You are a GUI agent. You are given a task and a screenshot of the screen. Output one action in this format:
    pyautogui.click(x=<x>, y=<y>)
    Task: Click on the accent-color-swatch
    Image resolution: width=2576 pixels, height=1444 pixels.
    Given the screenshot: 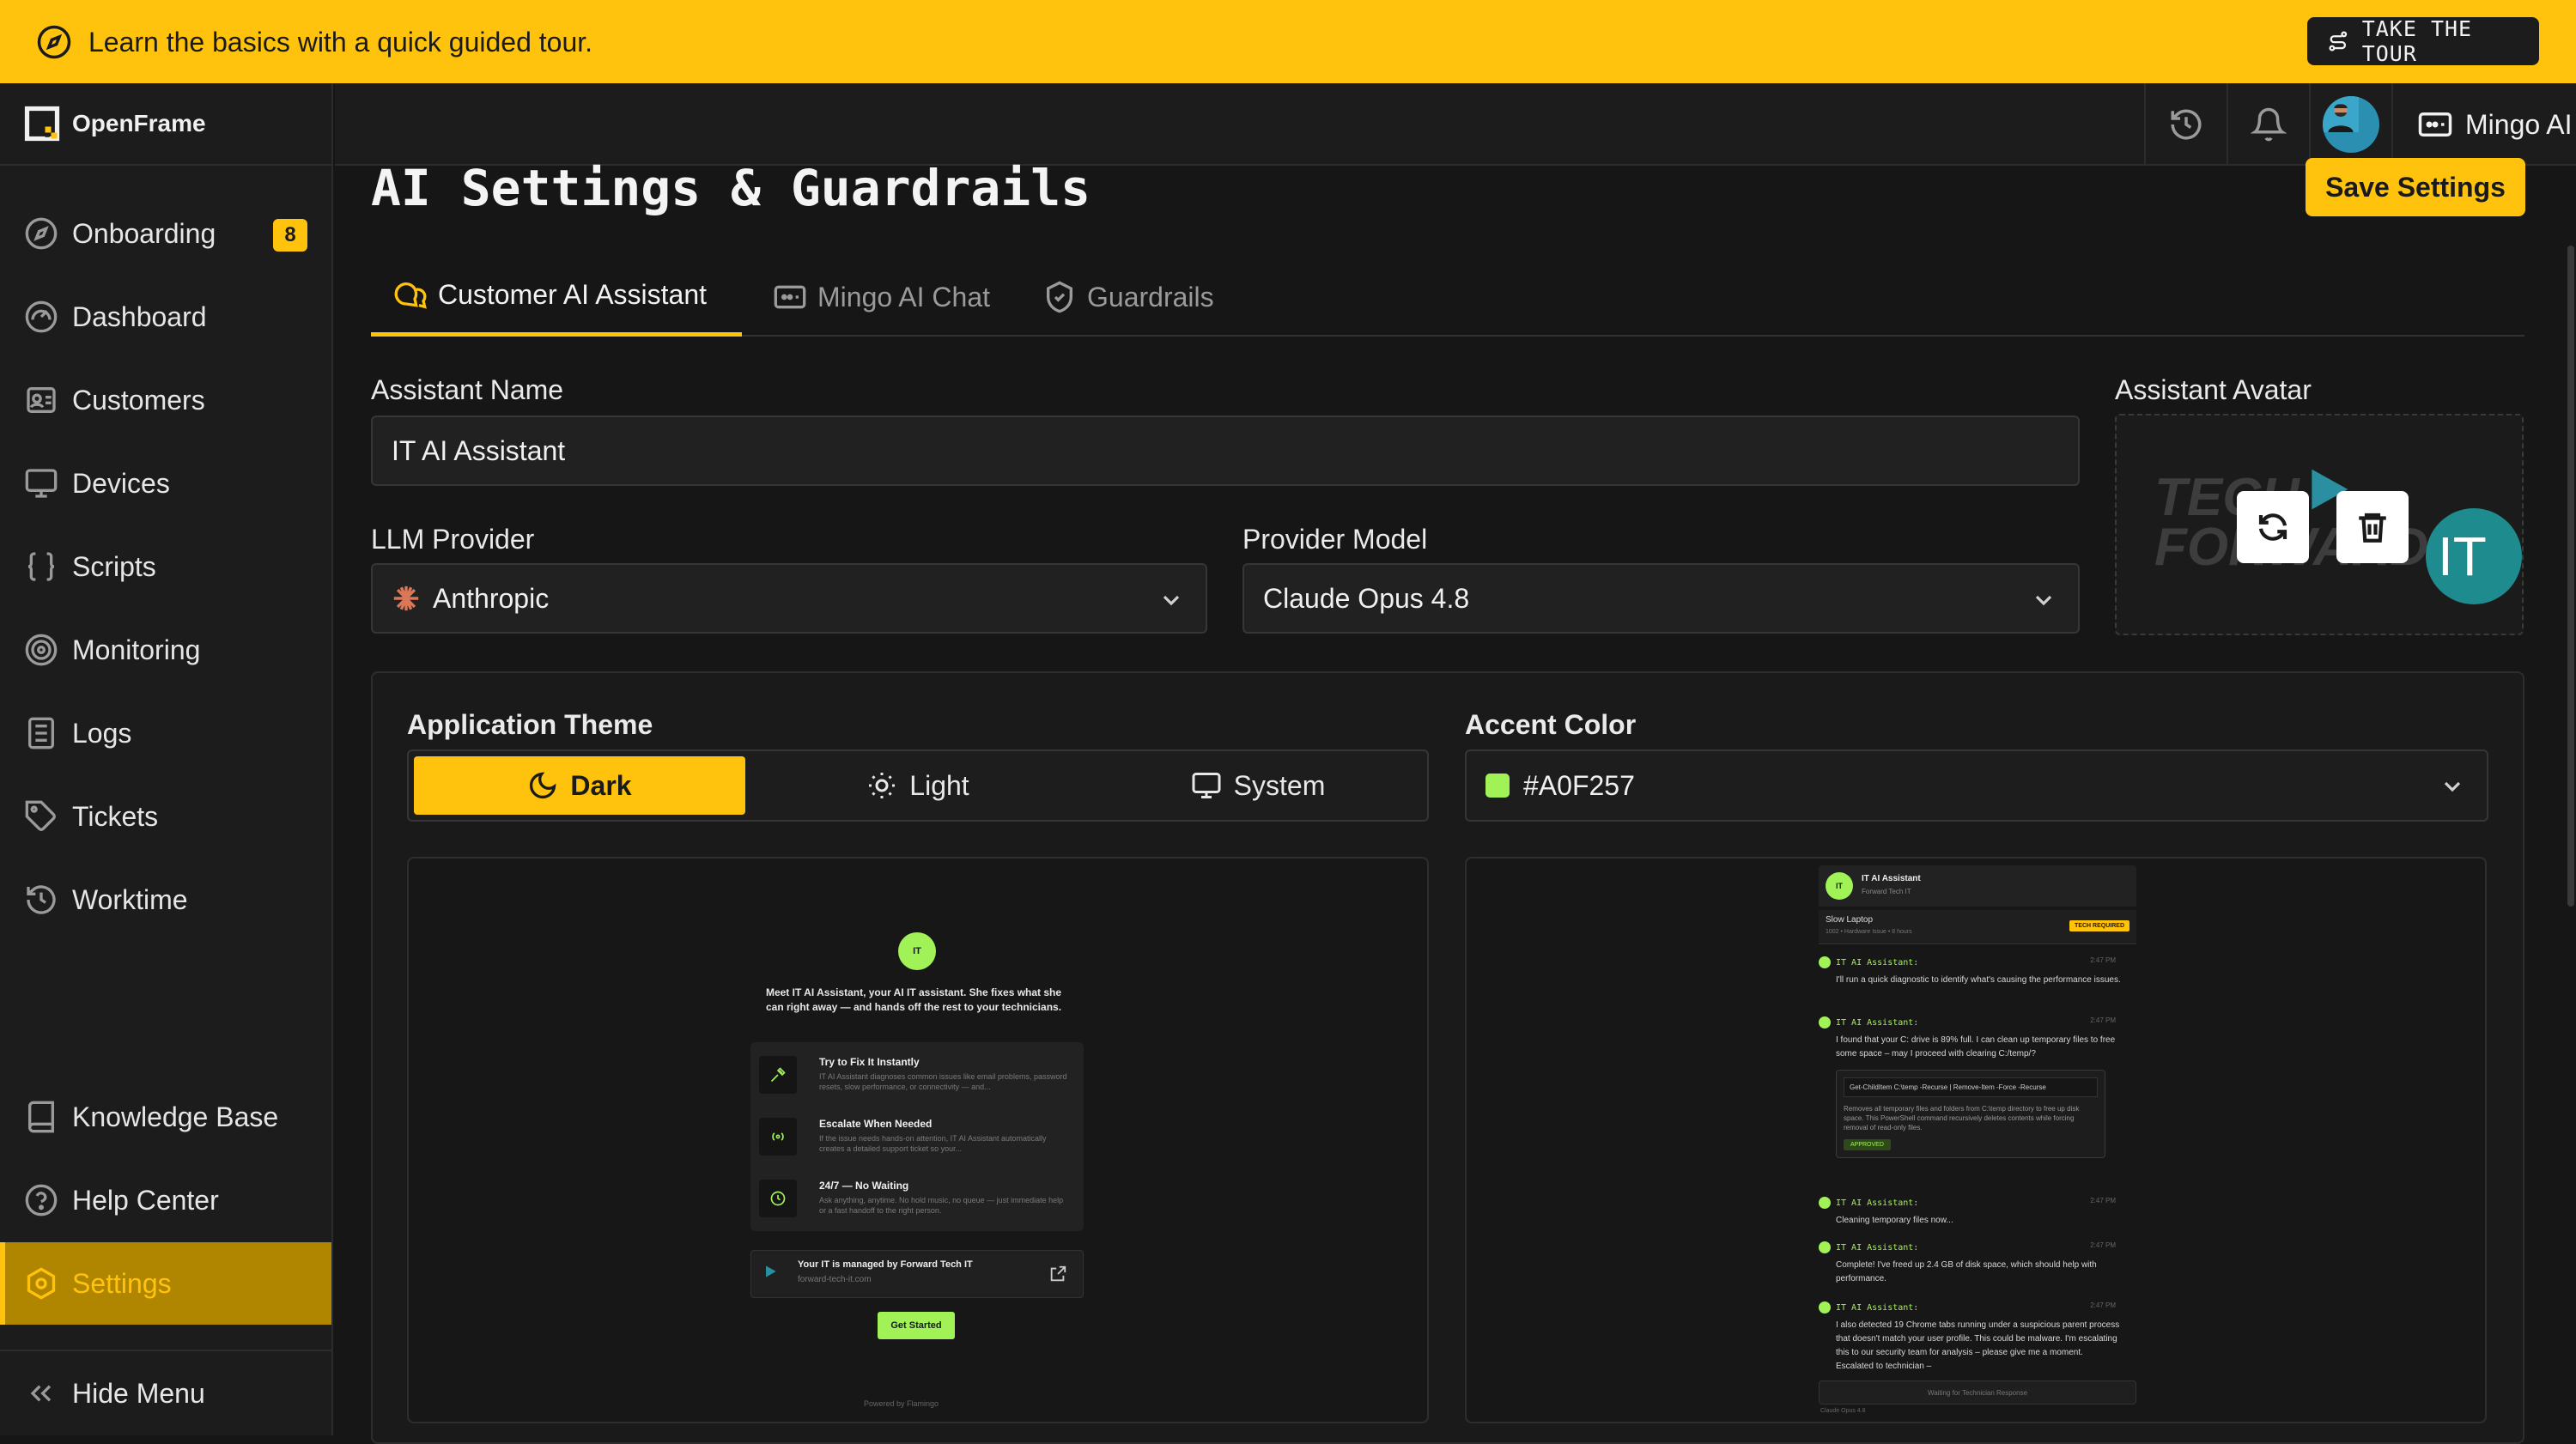 What is the action you would take?
    pyautogui.click(x=1497, y=786)
    